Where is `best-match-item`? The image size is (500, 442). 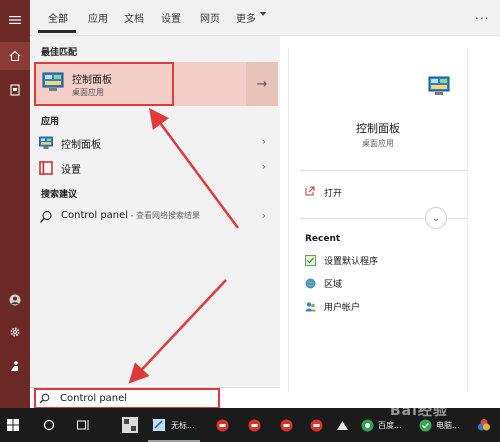 best-match-item is located at coordinates (140, 84).